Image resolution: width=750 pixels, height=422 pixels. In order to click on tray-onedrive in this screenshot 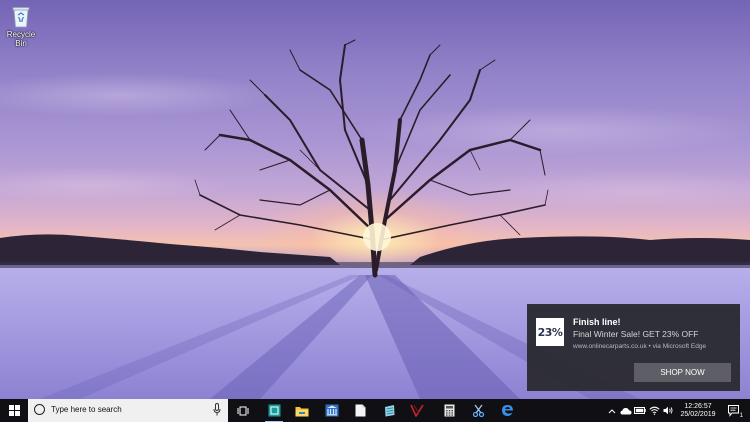, I will do `click(626, 410)`.